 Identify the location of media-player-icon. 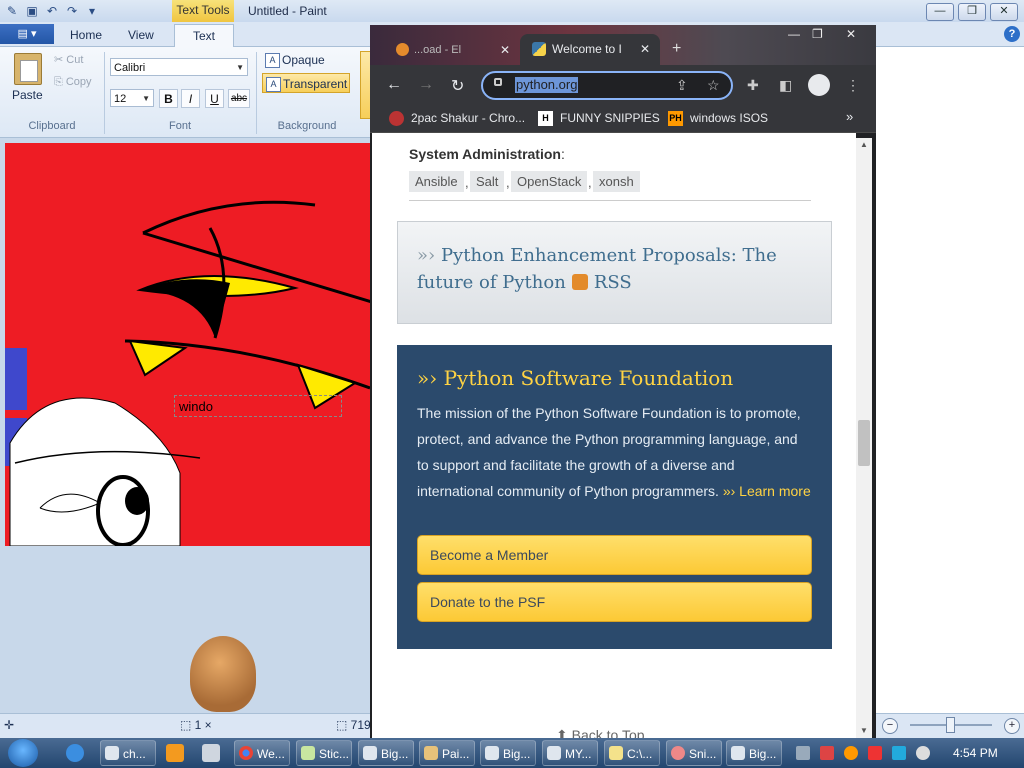
(175, 753).